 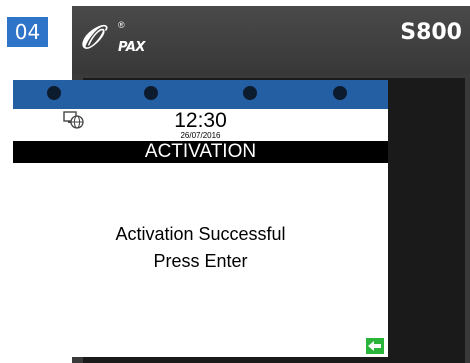 What do you see at coordinates (200, 120) in the screenshot?
I see `clock-time: 12:30` at bounding box center [200, 120].